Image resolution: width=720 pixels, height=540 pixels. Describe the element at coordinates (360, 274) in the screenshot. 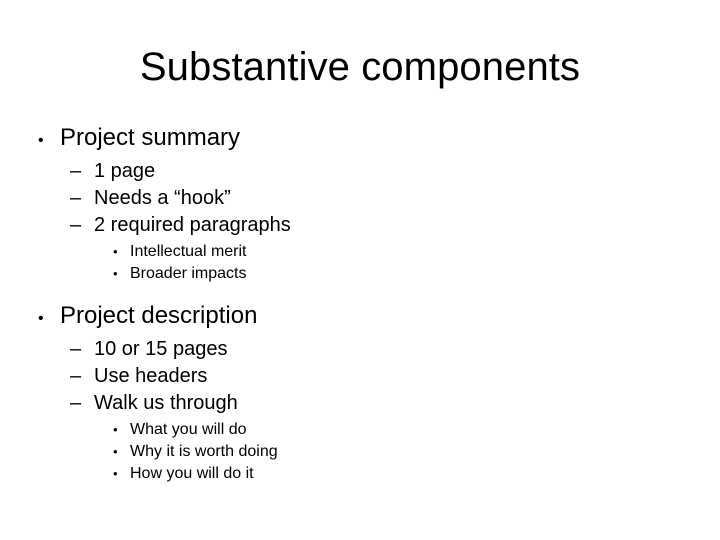

I see `list-item-level3: • Broader impacts` at that location.